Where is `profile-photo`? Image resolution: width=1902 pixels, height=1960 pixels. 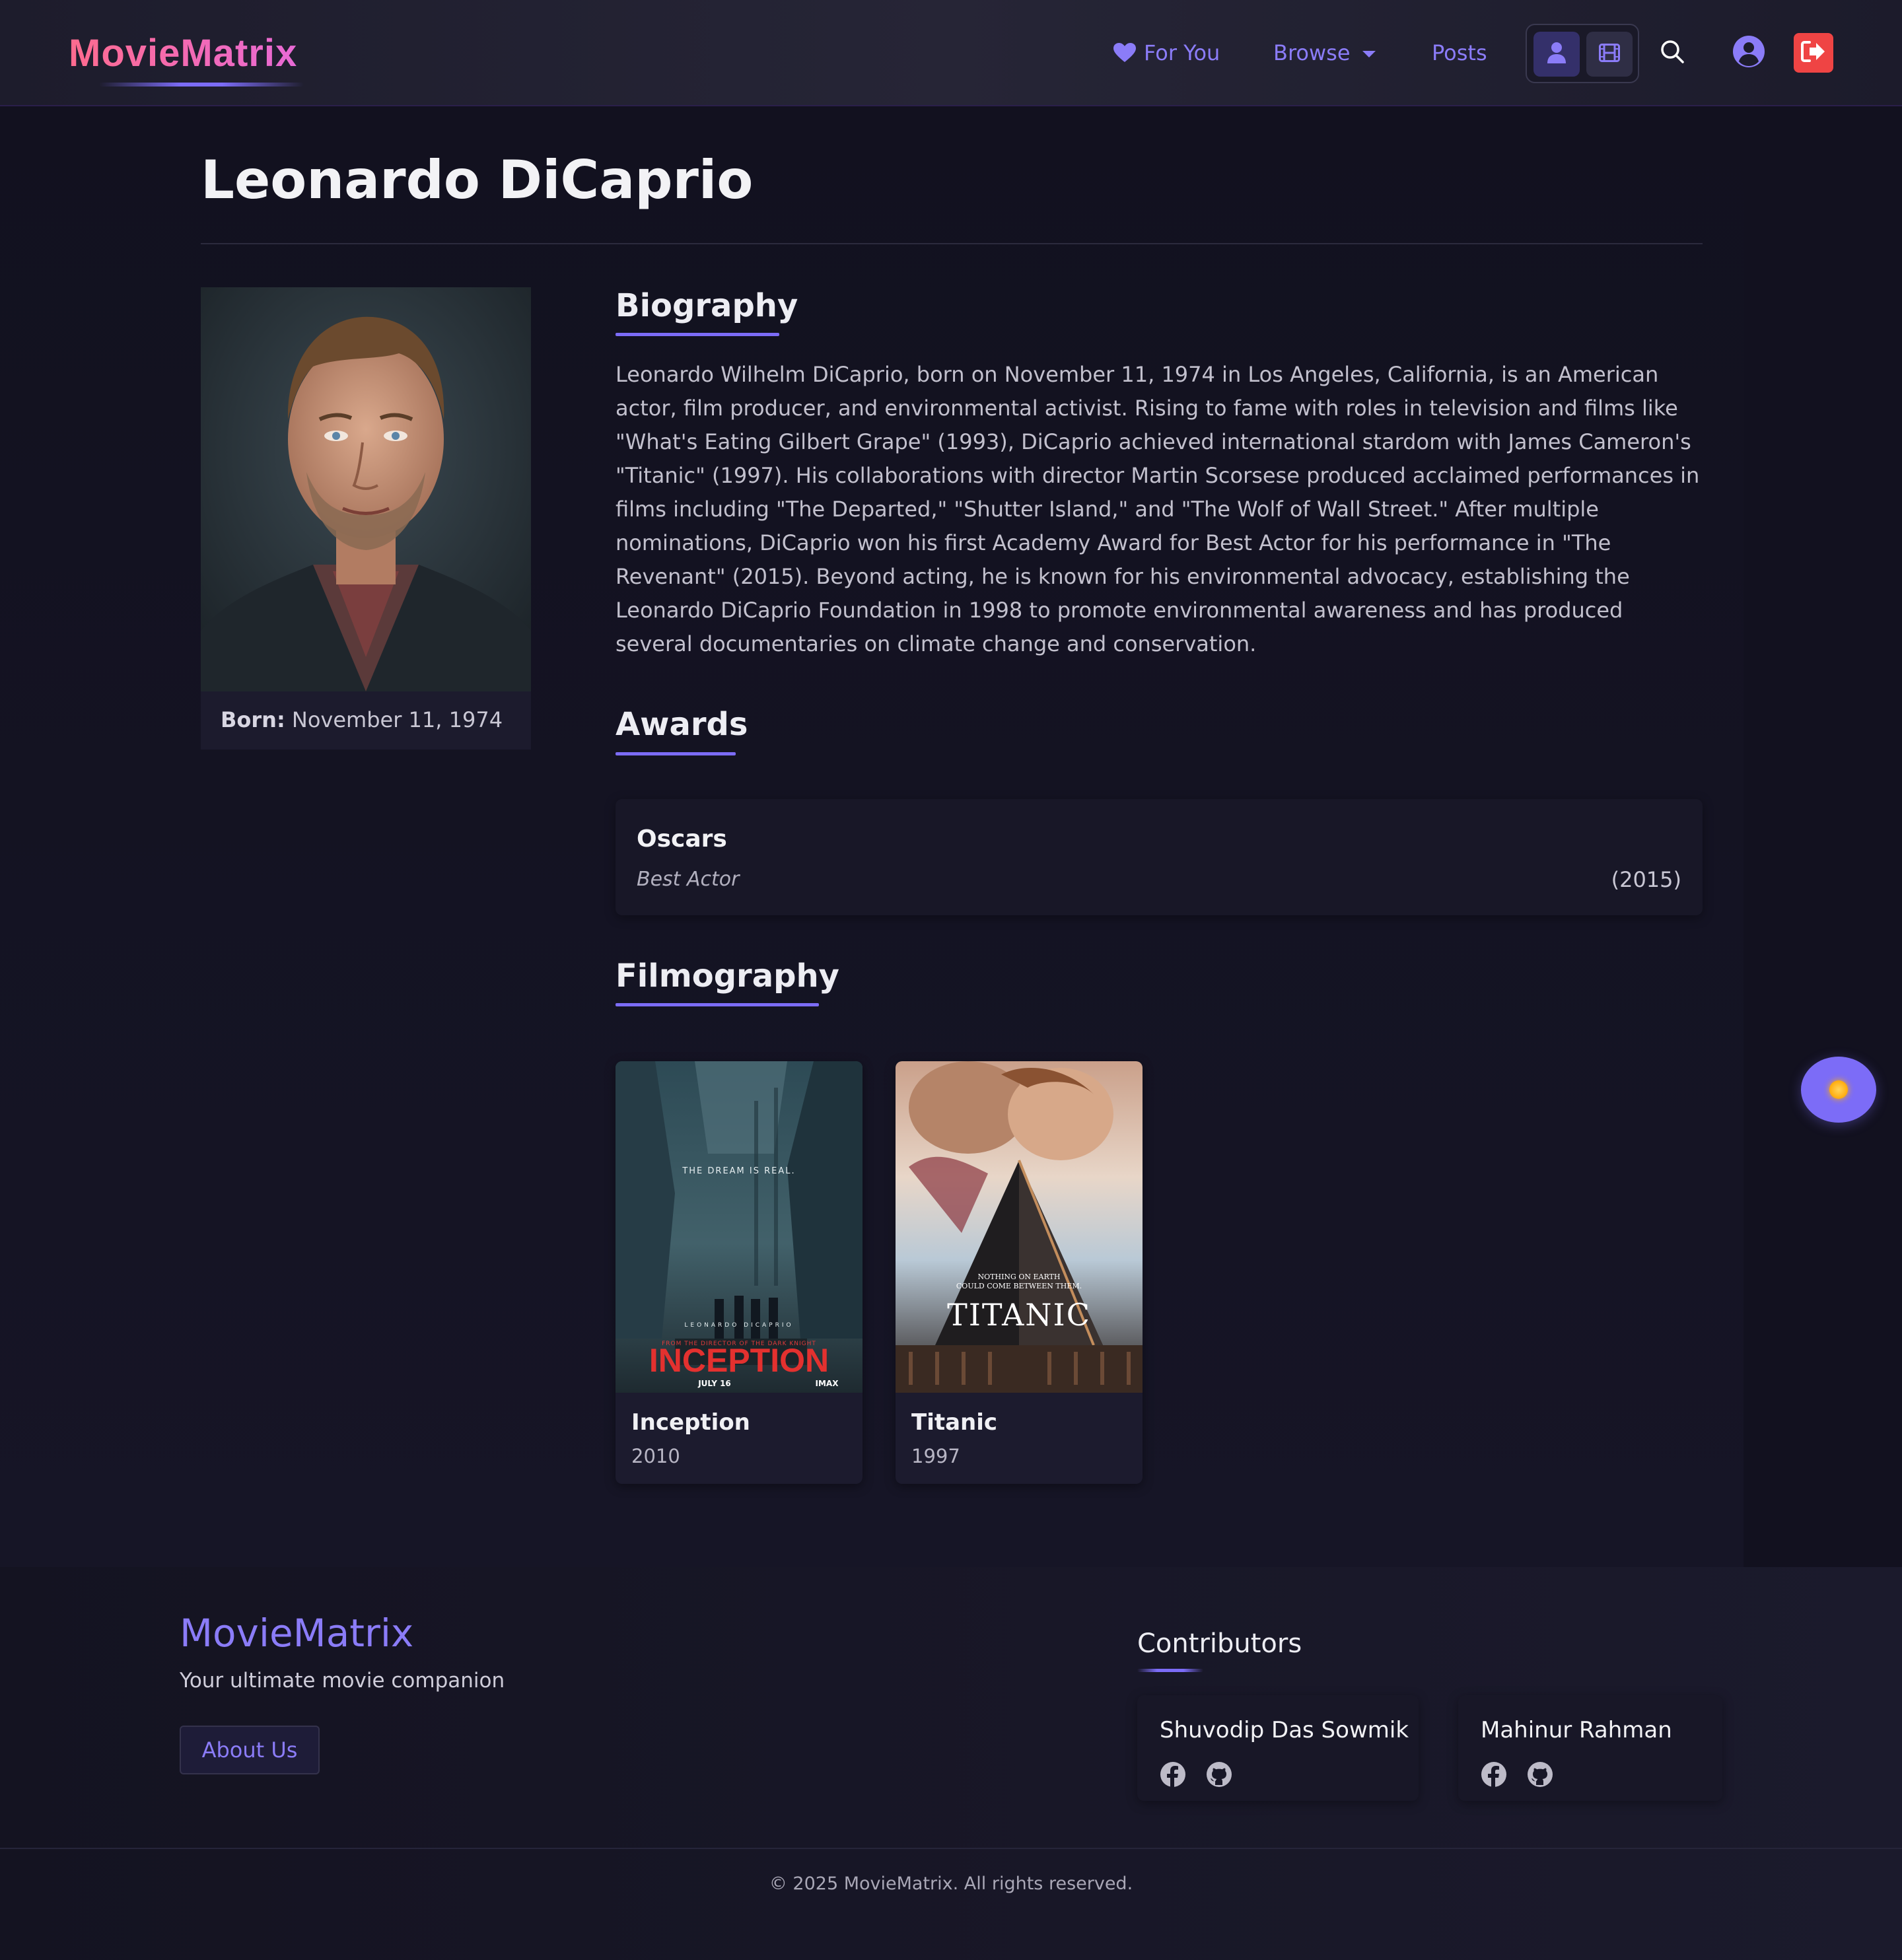
profile-photo is located at coordinates (366, 489).